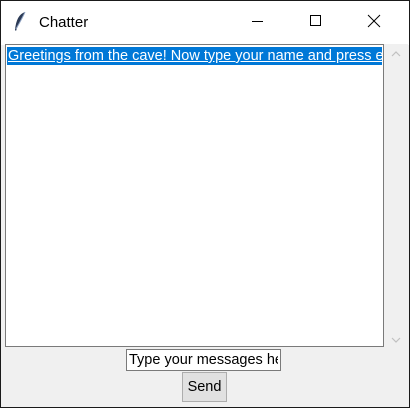  What do you see at coordinates (204, 387) in the screenshot?
I see `send-button: Send` at bounding box center [204, 387].